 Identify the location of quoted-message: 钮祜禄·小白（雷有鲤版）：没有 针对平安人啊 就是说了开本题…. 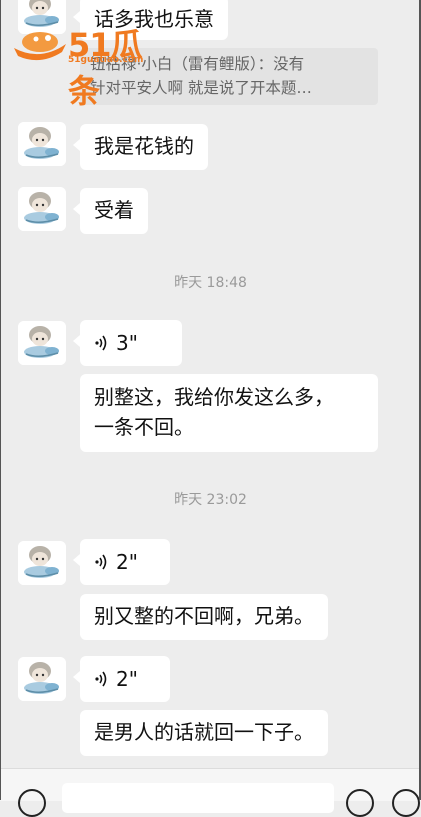
(229, 76).